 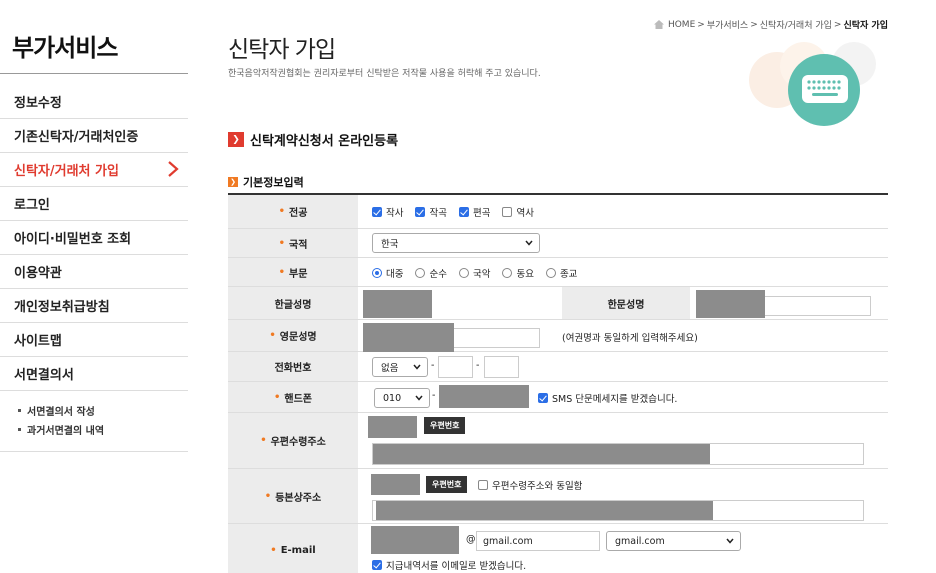 I want to click on genre-checkbox-lyrics: 작사, so click(x=387, y=212).